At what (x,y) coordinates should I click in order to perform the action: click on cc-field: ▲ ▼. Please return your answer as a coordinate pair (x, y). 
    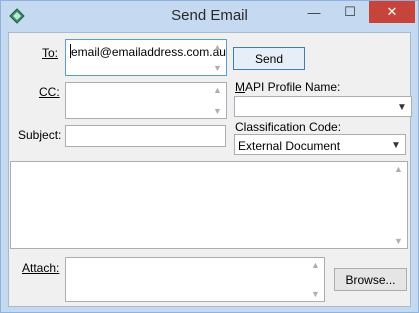
    Looking at the image, I should click on (146, 100).